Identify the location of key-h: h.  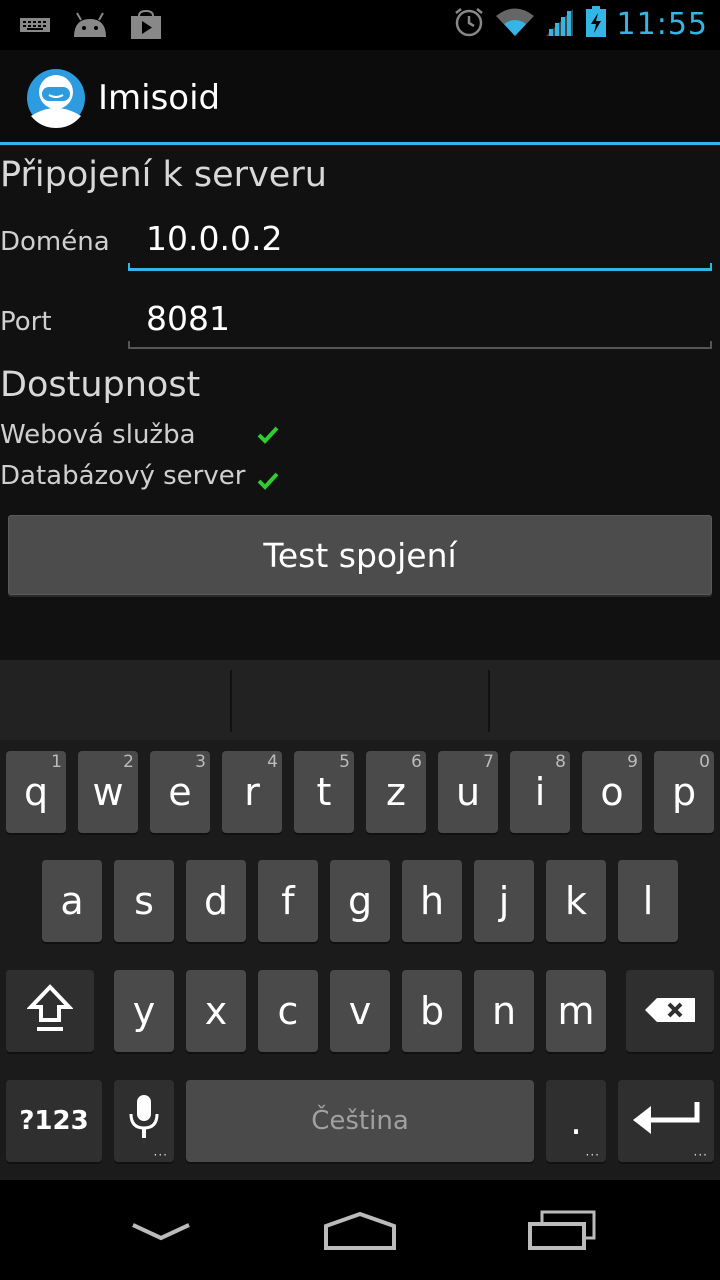
(432, 901).